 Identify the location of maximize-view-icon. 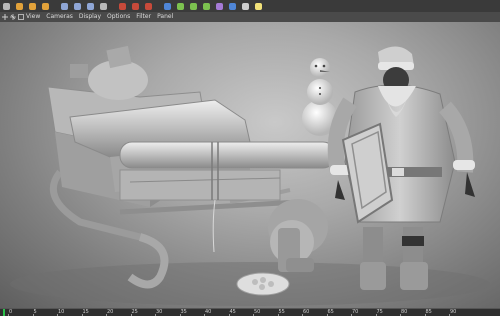
(21, 17).